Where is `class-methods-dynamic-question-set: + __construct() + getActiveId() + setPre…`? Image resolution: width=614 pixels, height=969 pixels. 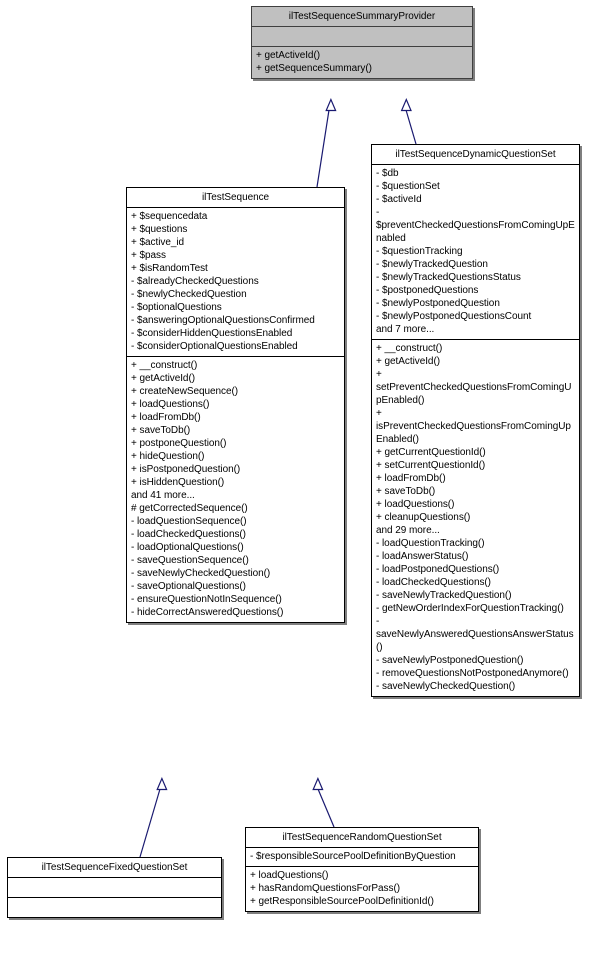 class-methods-dynamic-question-set: + __construct() + getActiveId() + setPre… is located at coordinates (475, 518).